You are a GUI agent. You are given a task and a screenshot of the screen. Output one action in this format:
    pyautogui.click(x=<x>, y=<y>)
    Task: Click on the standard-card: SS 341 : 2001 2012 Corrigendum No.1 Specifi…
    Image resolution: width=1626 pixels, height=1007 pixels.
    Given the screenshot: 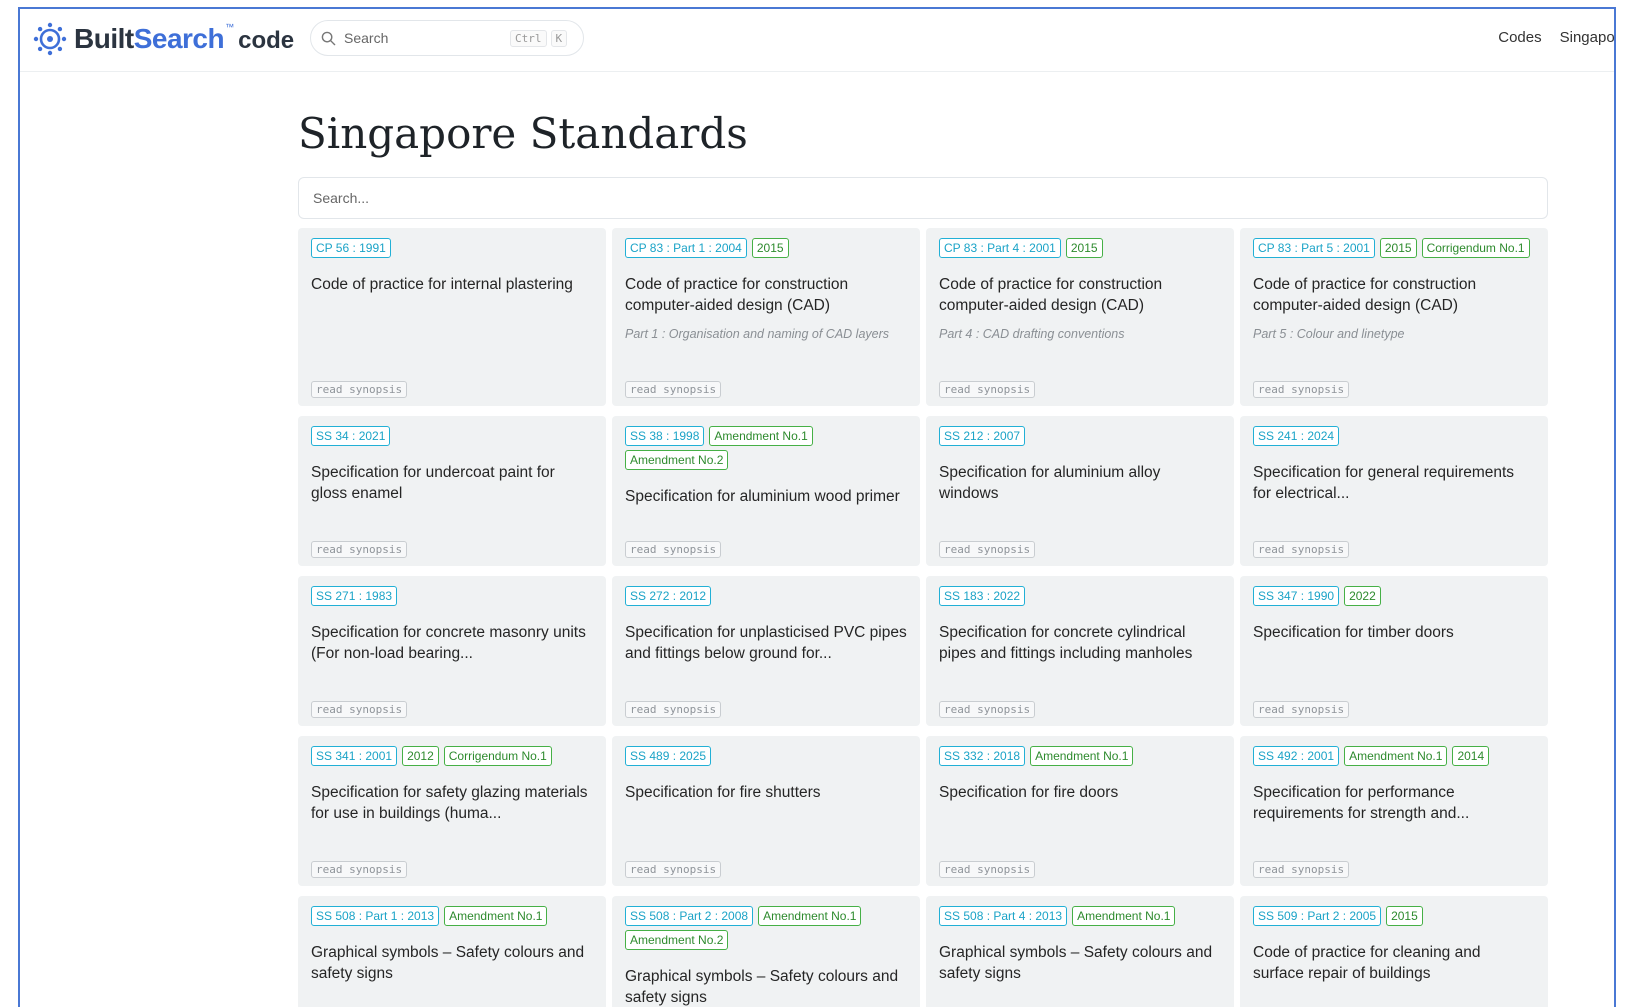 What is the action you would take?
    pyautogui.click(x=452, y=811)
    